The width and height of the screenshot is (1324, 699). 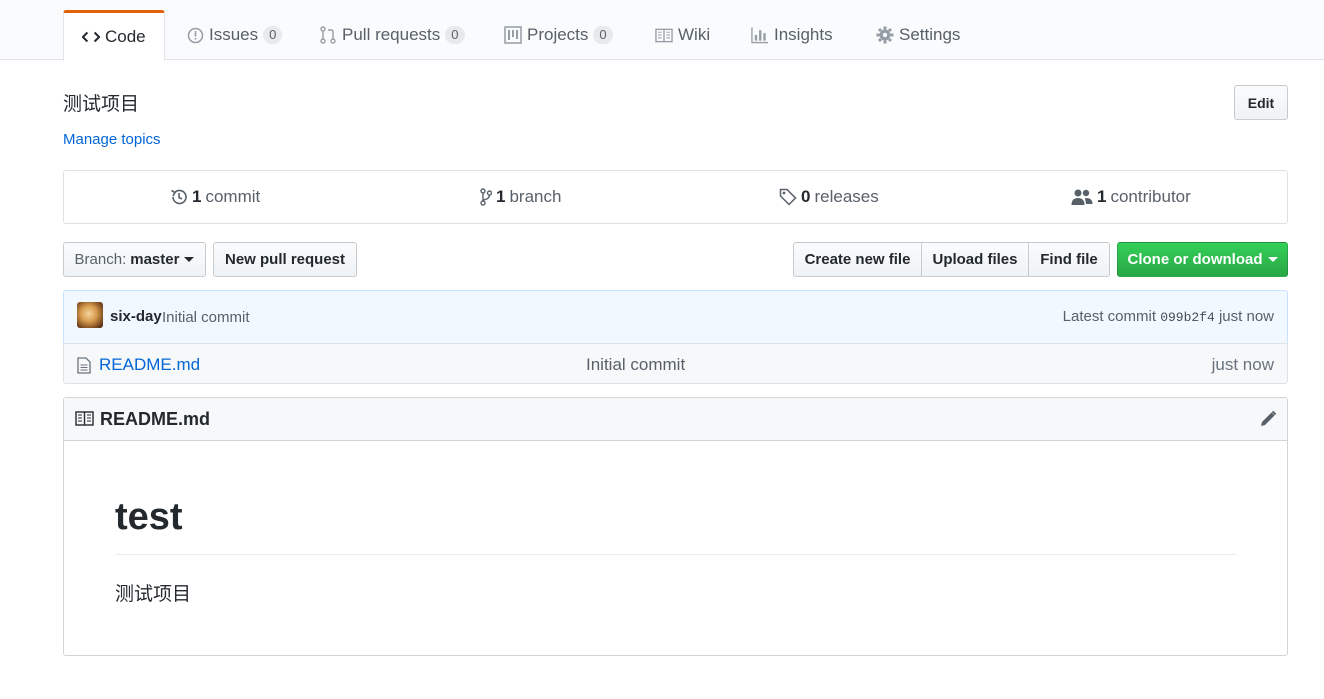 What do you see at coordinates (1246, 316) in the screenshot?
I see `latest-commit-age: just now` at bounding box center [1246, 316].